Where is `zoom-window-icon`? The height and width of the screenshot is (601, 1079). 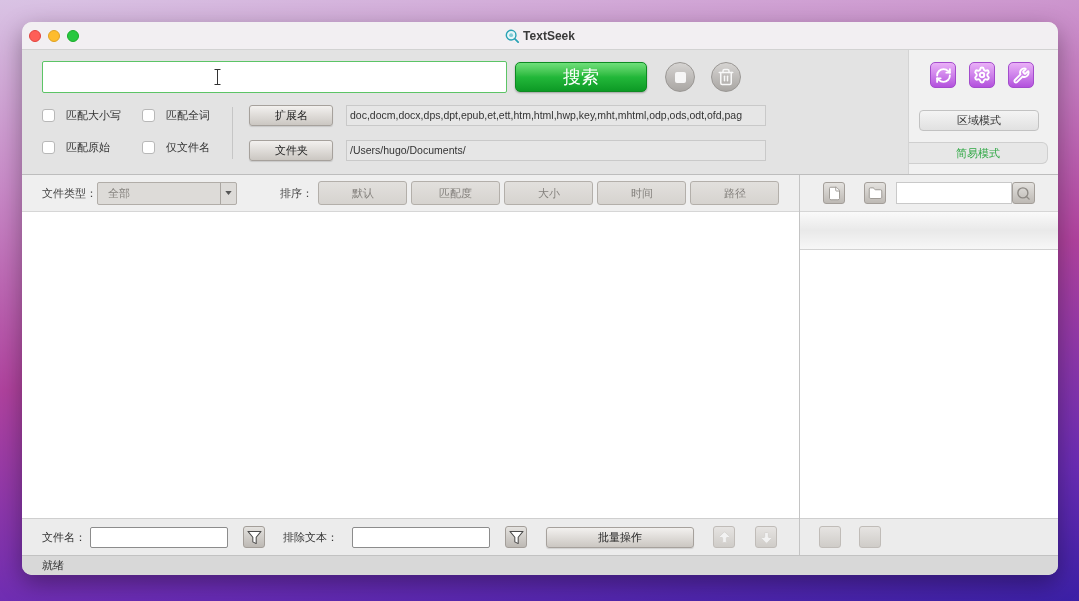 zoom-window-icon is located at coordinates (73, 35).